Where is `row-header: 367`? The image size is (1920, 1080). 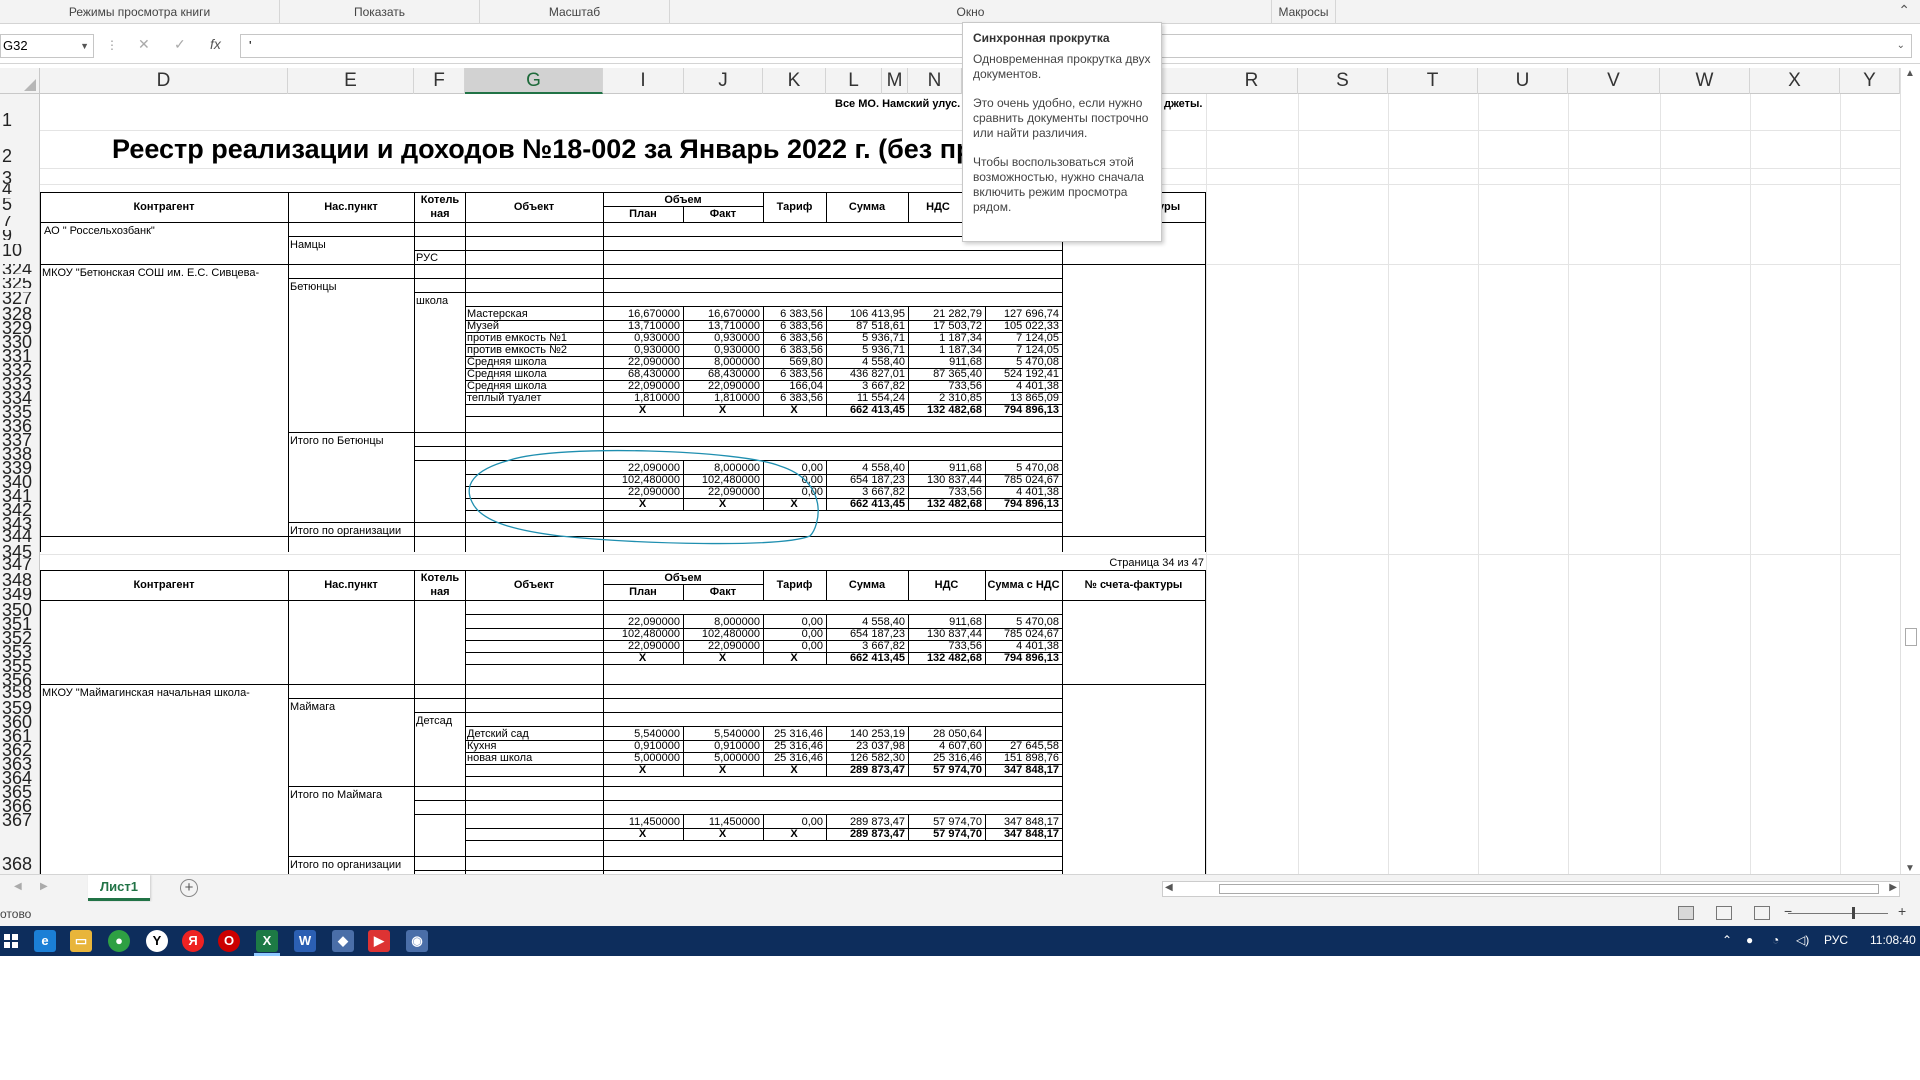 row-header: 367 is located at coordinates (19, 819).